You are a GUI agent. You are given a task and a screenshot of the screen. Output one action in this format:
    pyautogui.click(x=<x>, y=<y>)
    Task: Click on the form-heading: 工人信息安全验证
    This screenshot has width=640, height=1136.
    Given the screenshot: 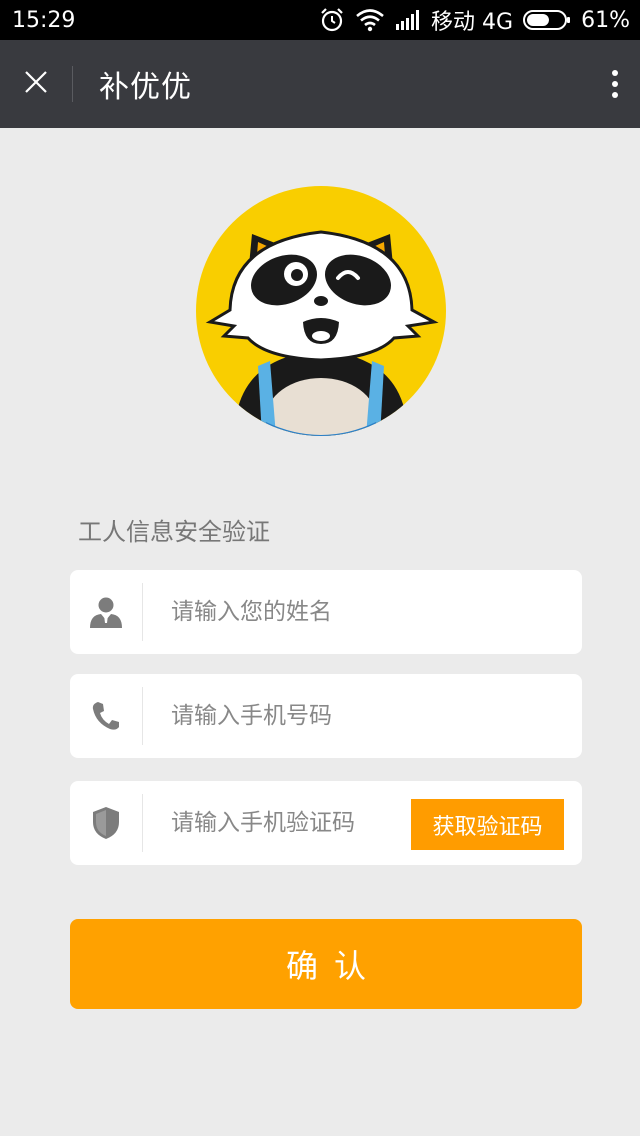 What is the action you would take?
    pyautogui.click(x=174, y=532)
    